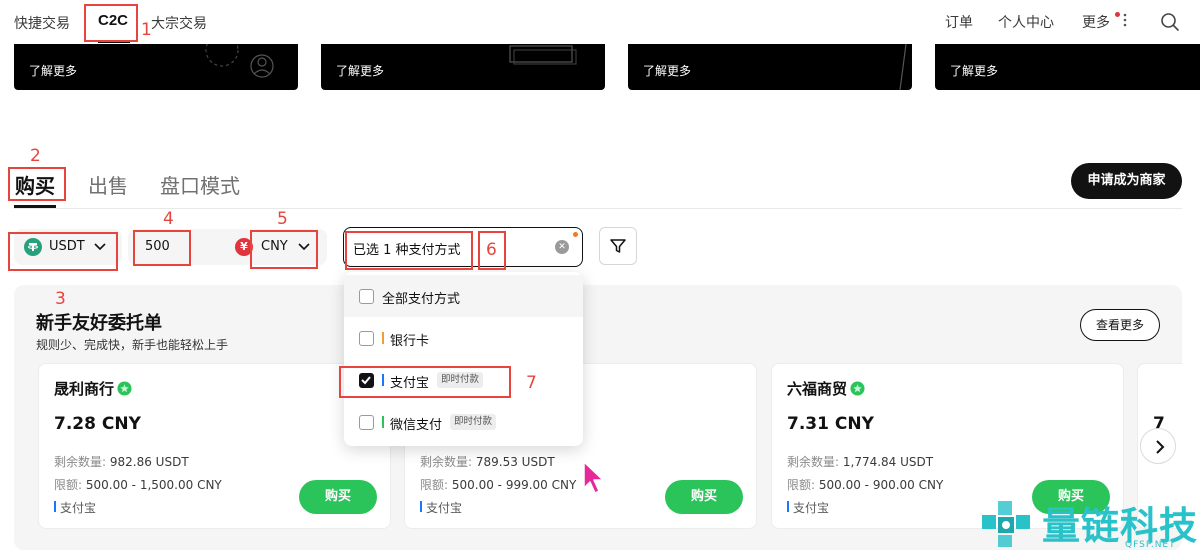 The height and width of the screenshot is (555, 1200). What do you see at coordinates (200, 184) in the screenshot?
I see `tab-orderbook-mode: 盘口模式` at bounding box center [200, 184].